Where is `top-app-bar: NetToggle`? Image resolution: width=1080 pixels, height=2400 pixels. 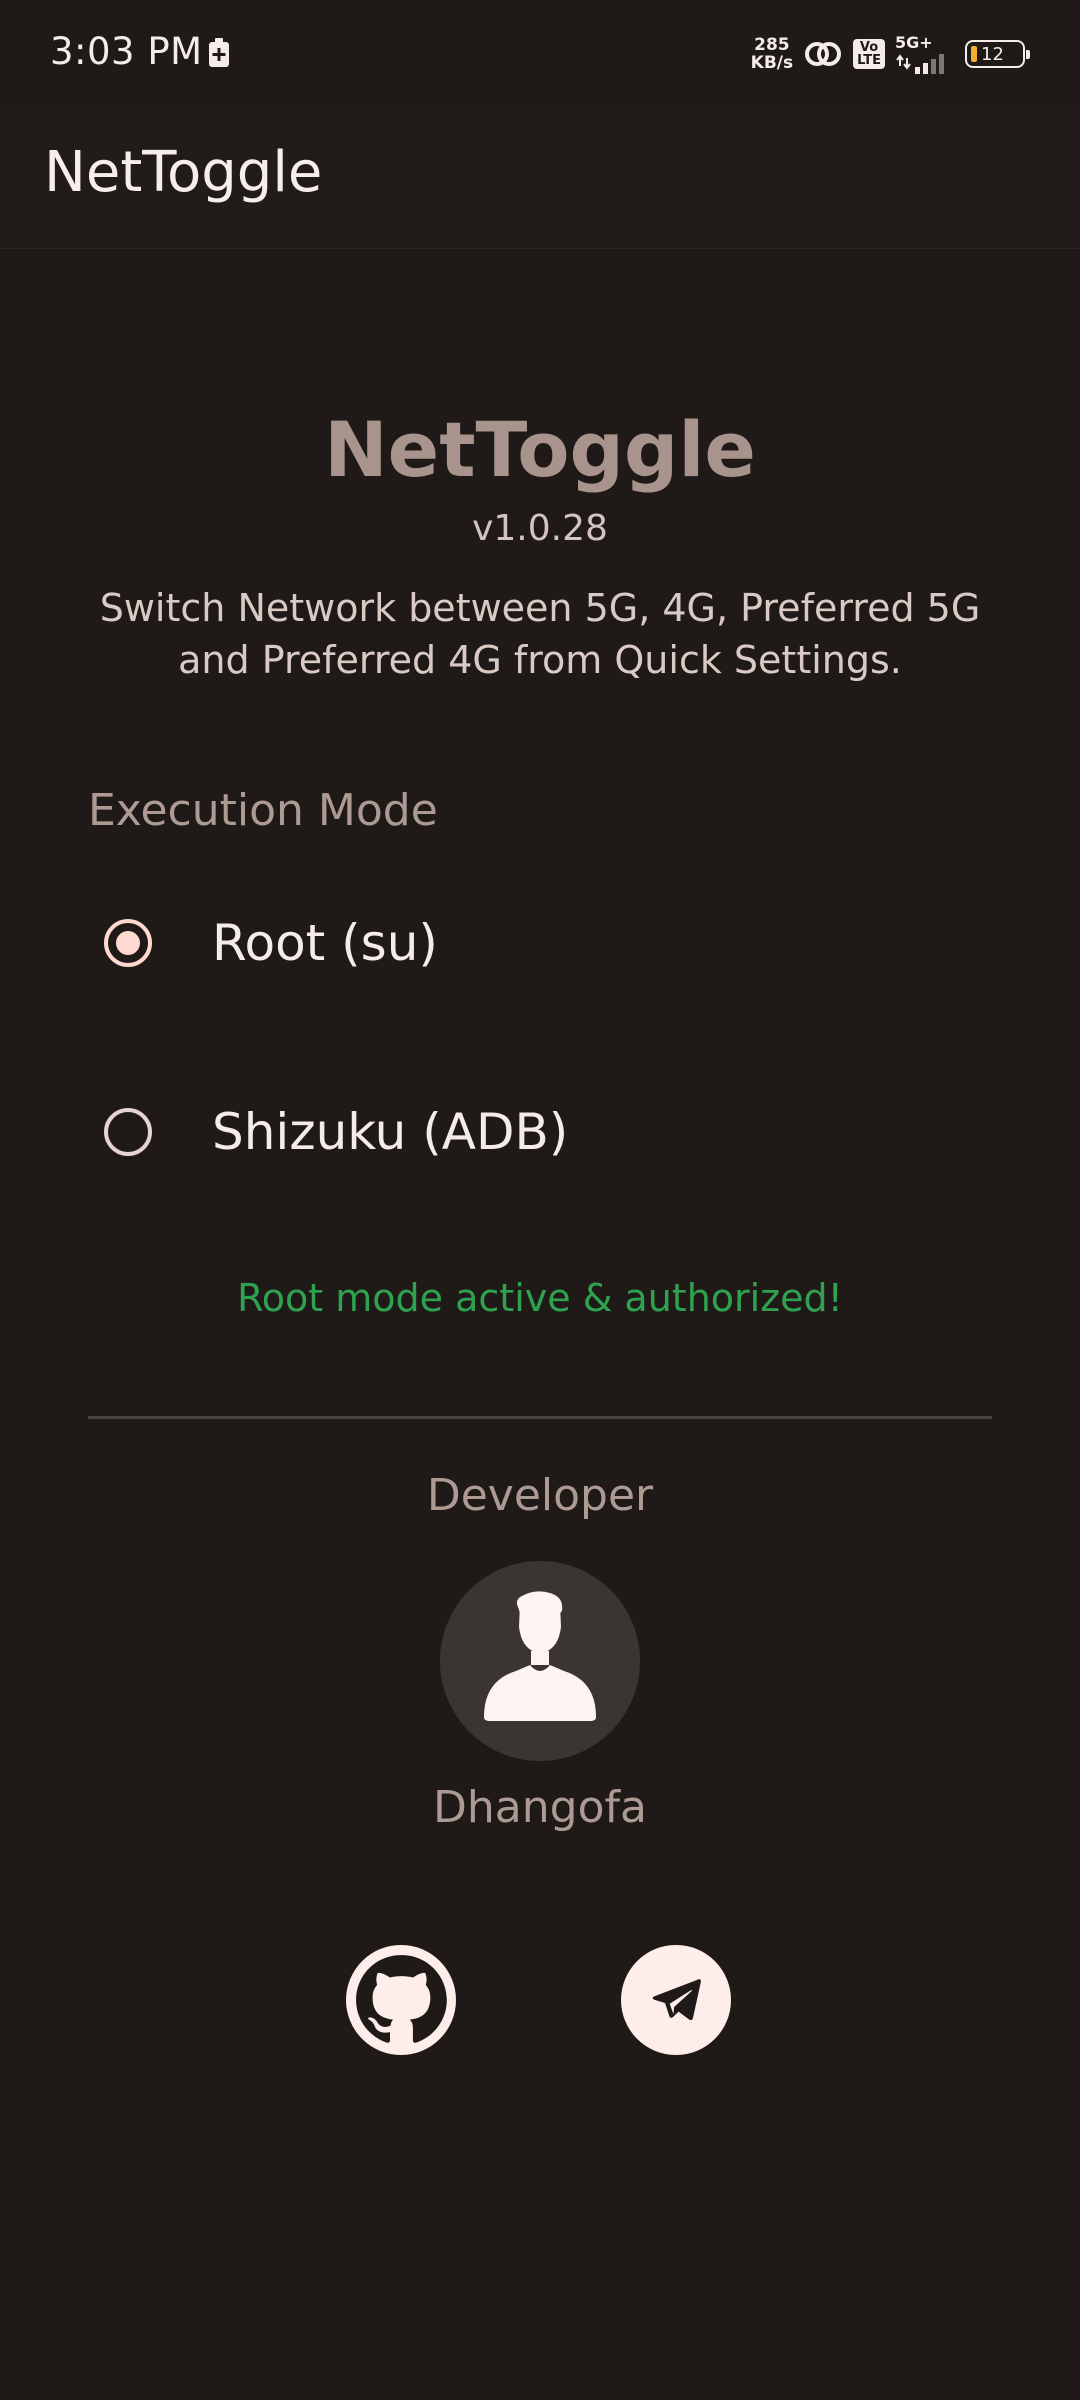 top-app-bar: NetToggle is located at coordinates (540, 179).